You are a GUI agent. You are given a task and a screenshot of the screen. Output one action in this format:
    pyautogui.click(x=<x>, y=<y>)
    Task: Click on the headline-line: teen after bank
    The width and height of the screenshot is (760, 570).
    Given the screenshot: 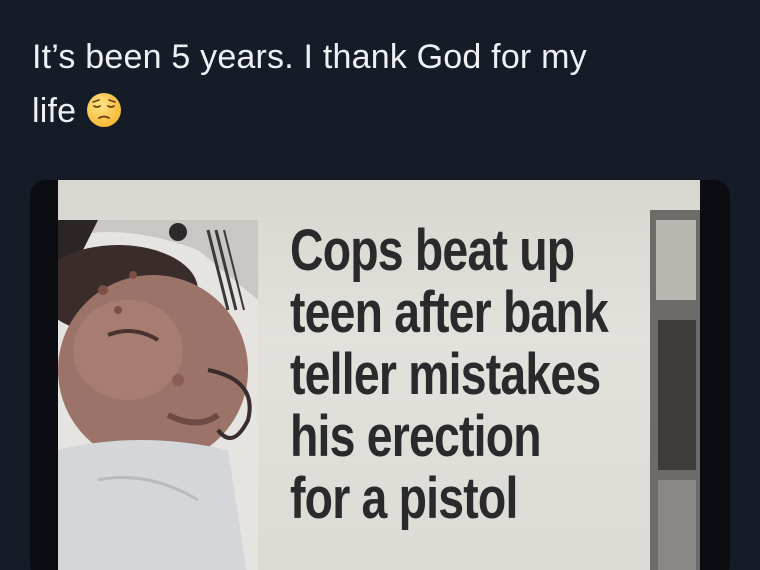 What is the action you would take?
    pyautogui.click(x=449, y=312)
    